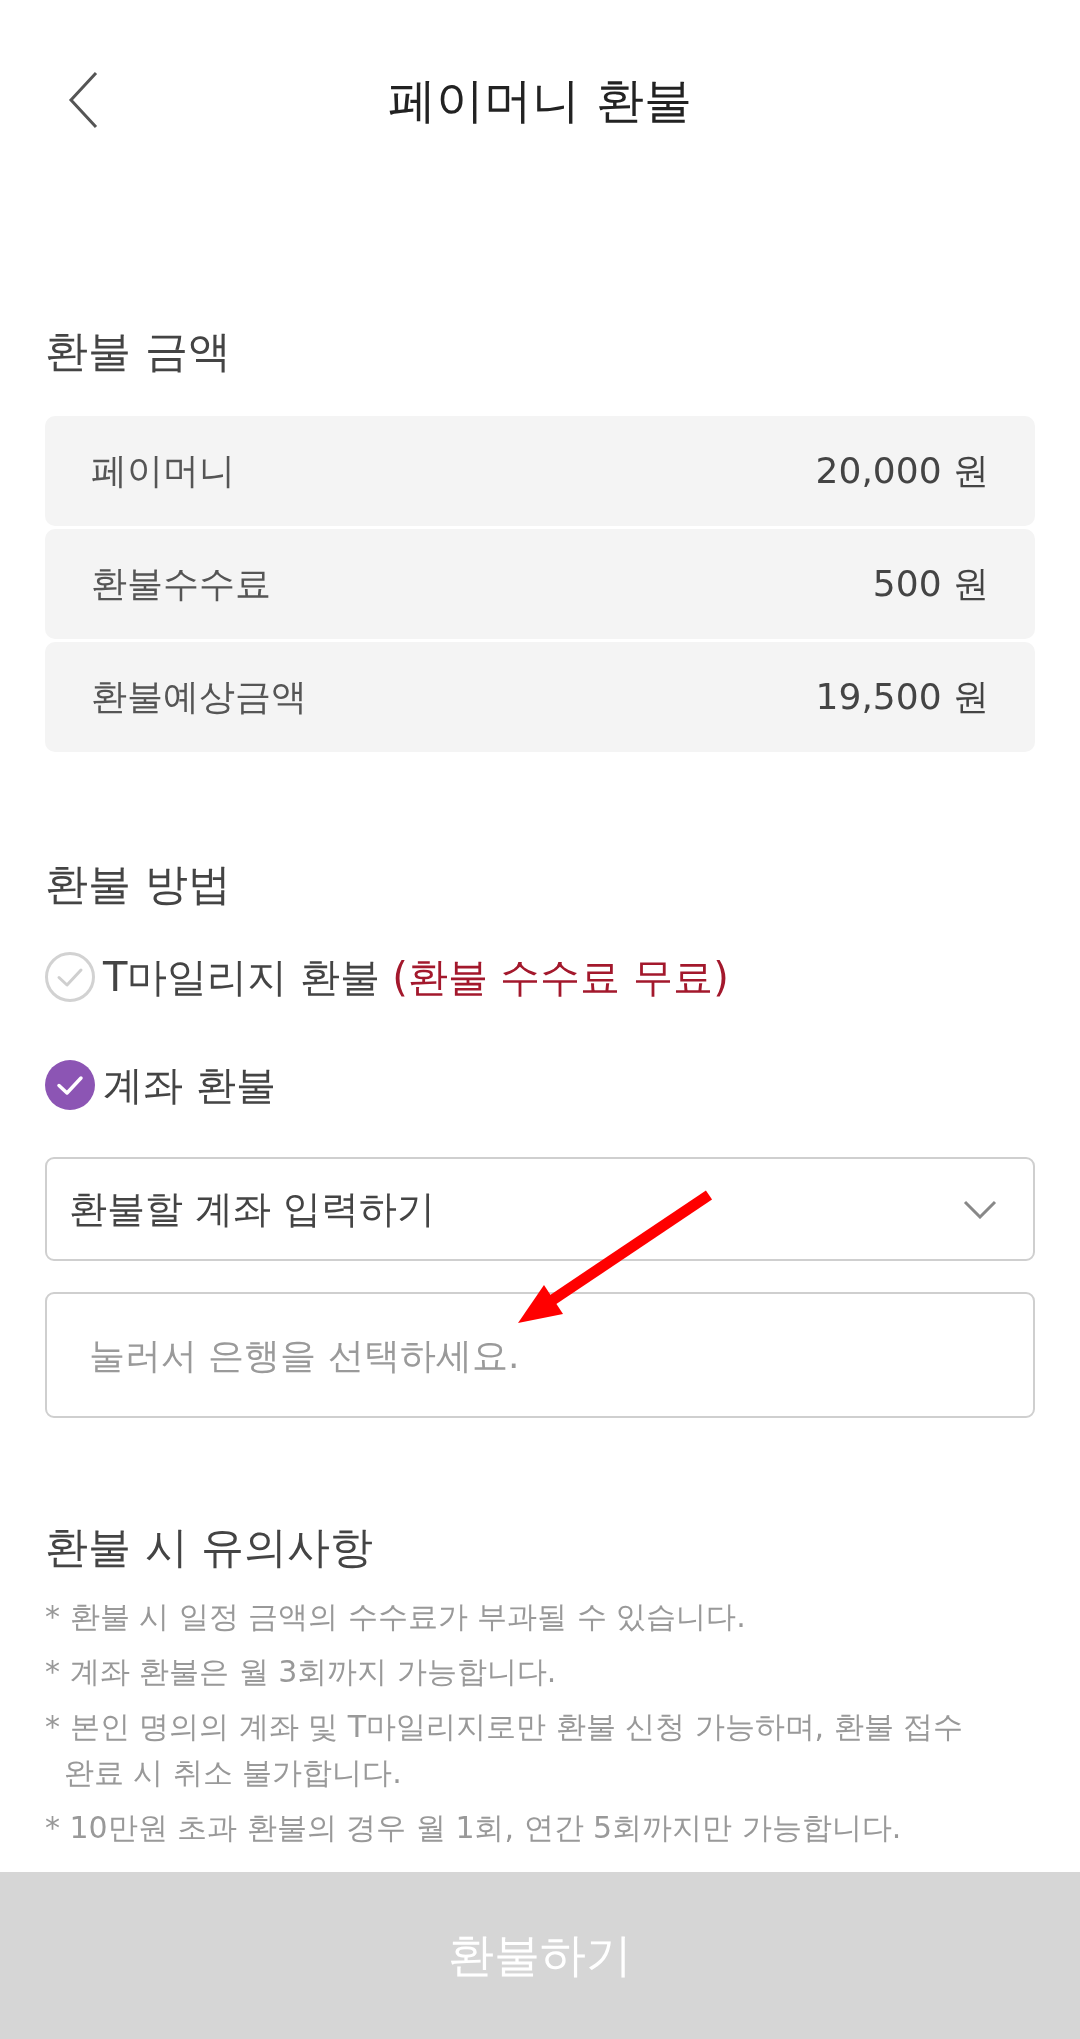 This screenshot has height=2039, width=1080. What do you see at coordinates (301, 1672) in the screenshot?
I see `notice-text: * 계좌 환불은 월 3회까지 가능합니다.` at bounding box center [301, 1672].